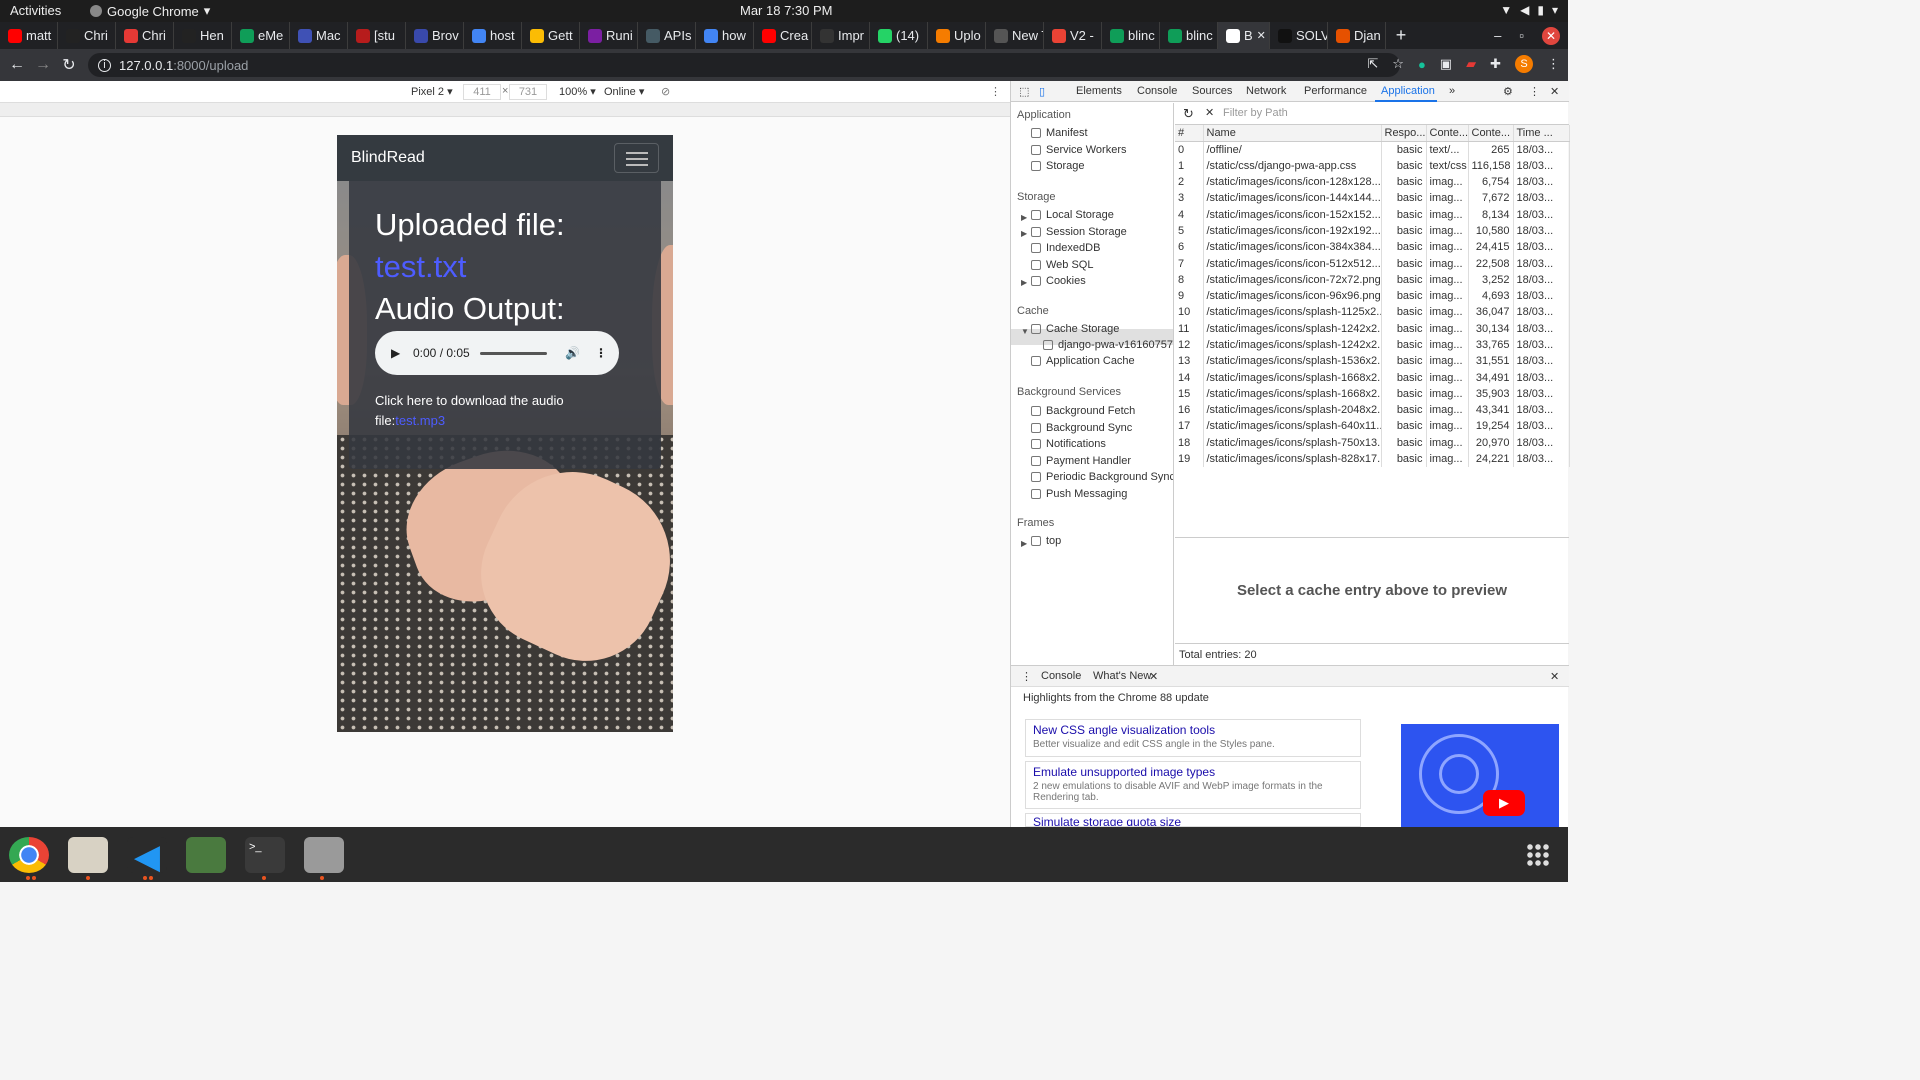 The image size is (1920, 1080). I want to click on sidebar-item-periodic-background-sync: Periodic Background Sync, so click(1102, 477).